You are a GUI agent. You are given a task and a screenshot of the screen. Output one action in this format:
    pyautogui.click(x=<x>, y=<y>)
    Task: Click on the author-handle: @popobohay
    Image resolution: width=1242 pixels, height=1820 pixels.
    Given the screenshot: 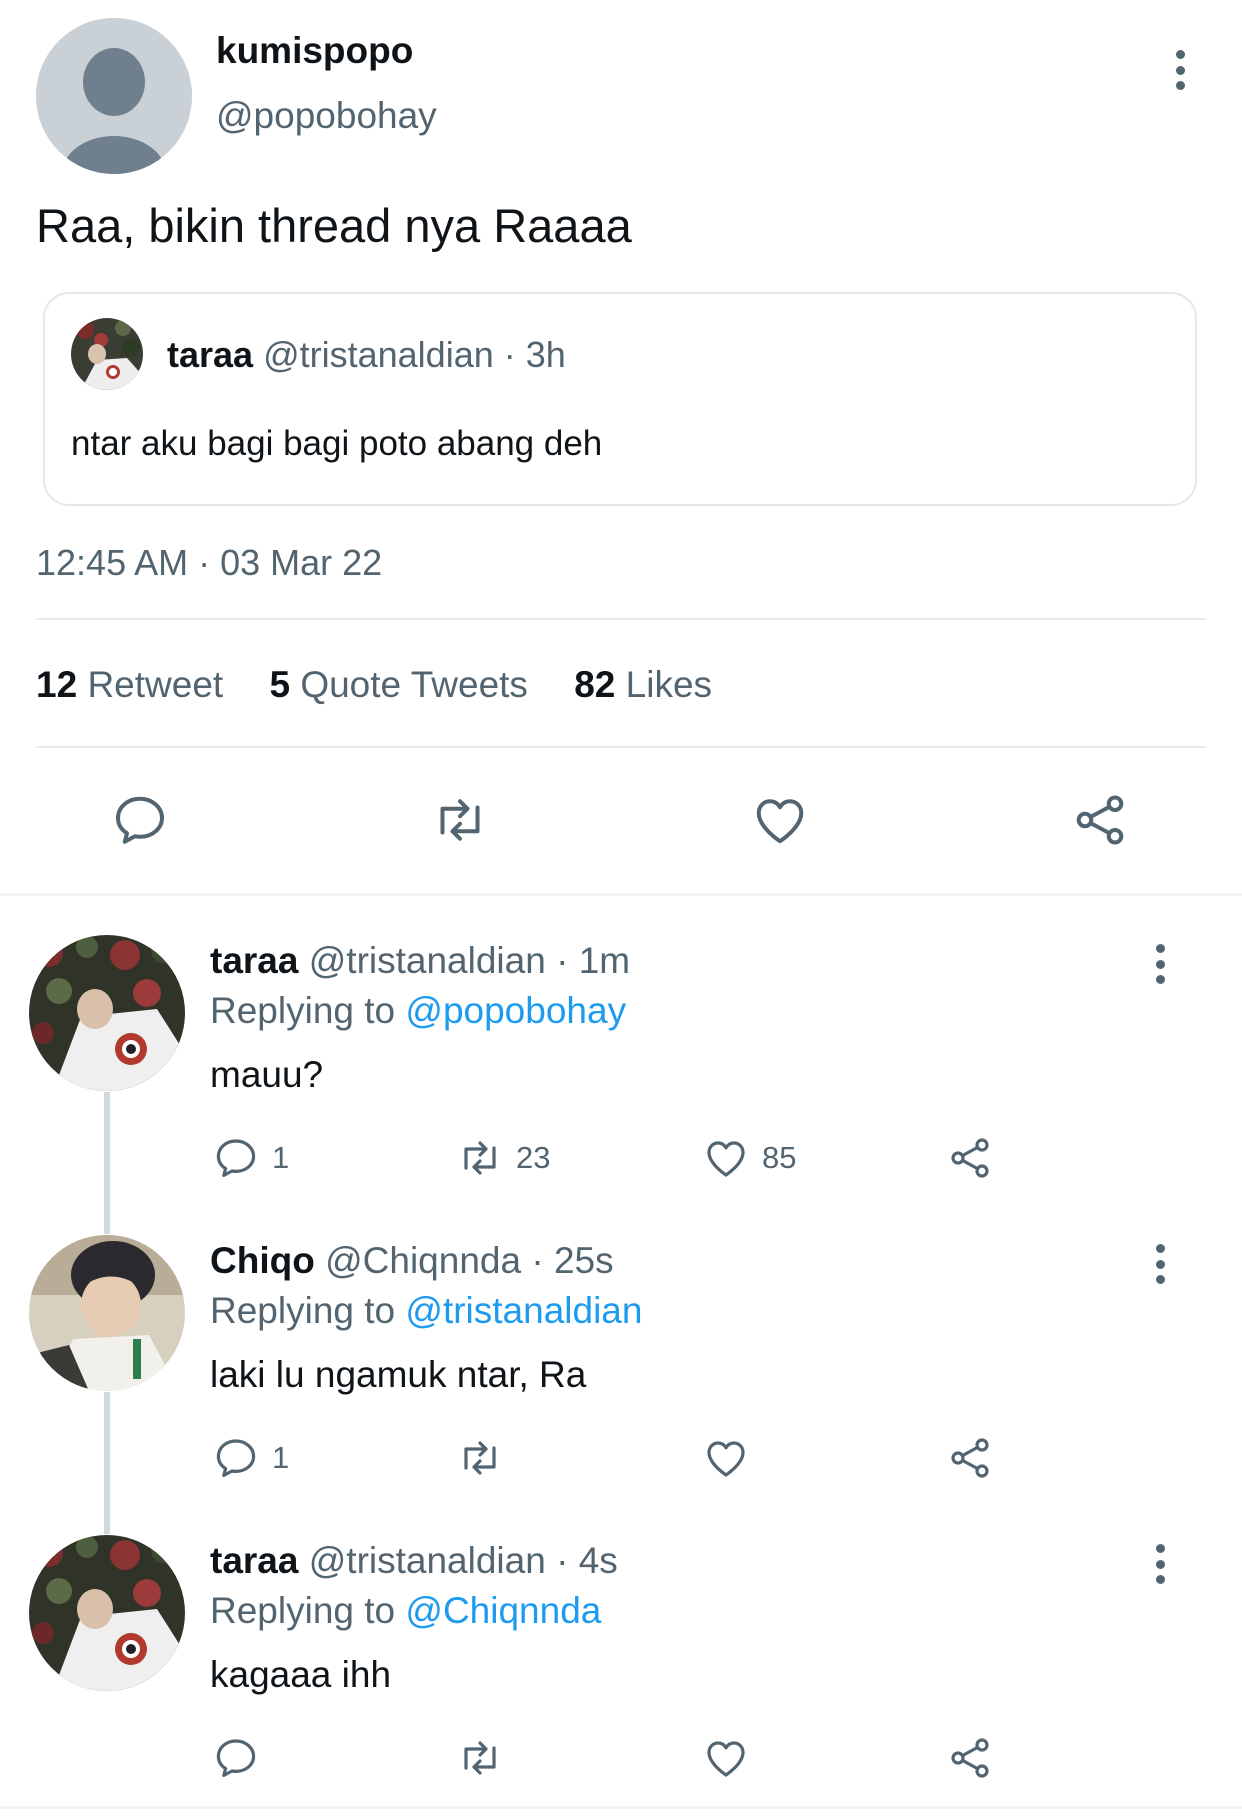 What is the action you would take?
    pyautogui.click(x=326, y=116)
    